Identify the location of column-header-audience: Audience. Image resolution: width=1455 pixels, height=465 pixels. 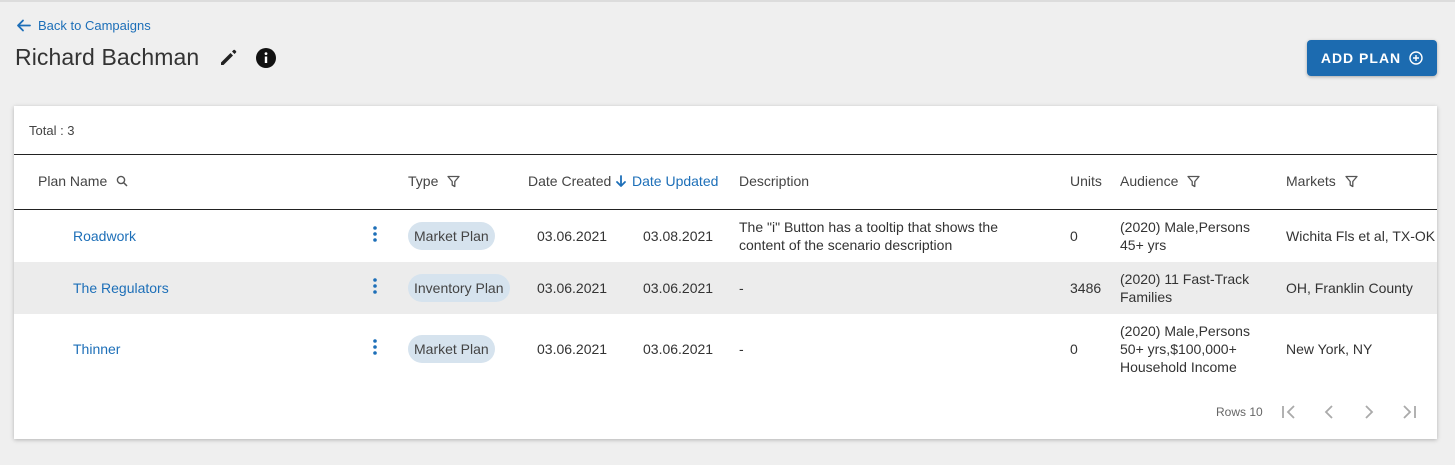
(1160, 181).